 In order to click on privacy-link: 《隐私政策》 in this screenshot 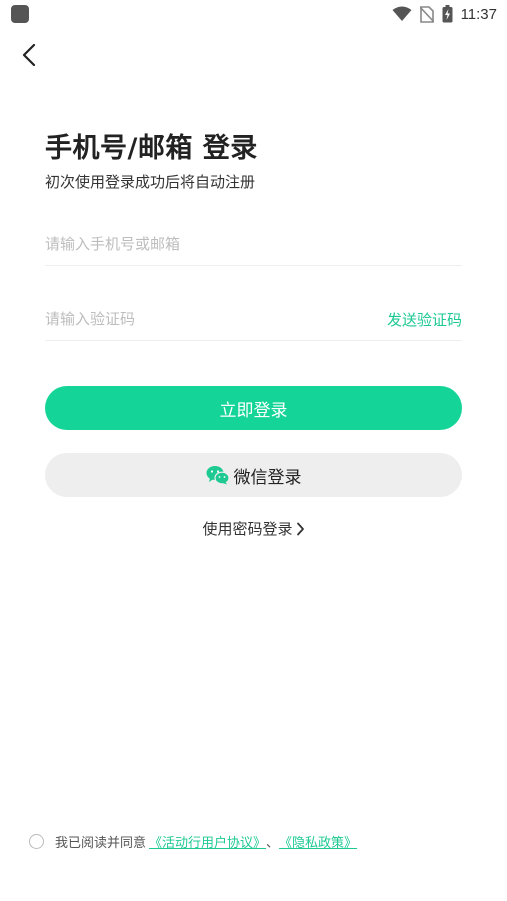, I will do `click(318, 841)`.